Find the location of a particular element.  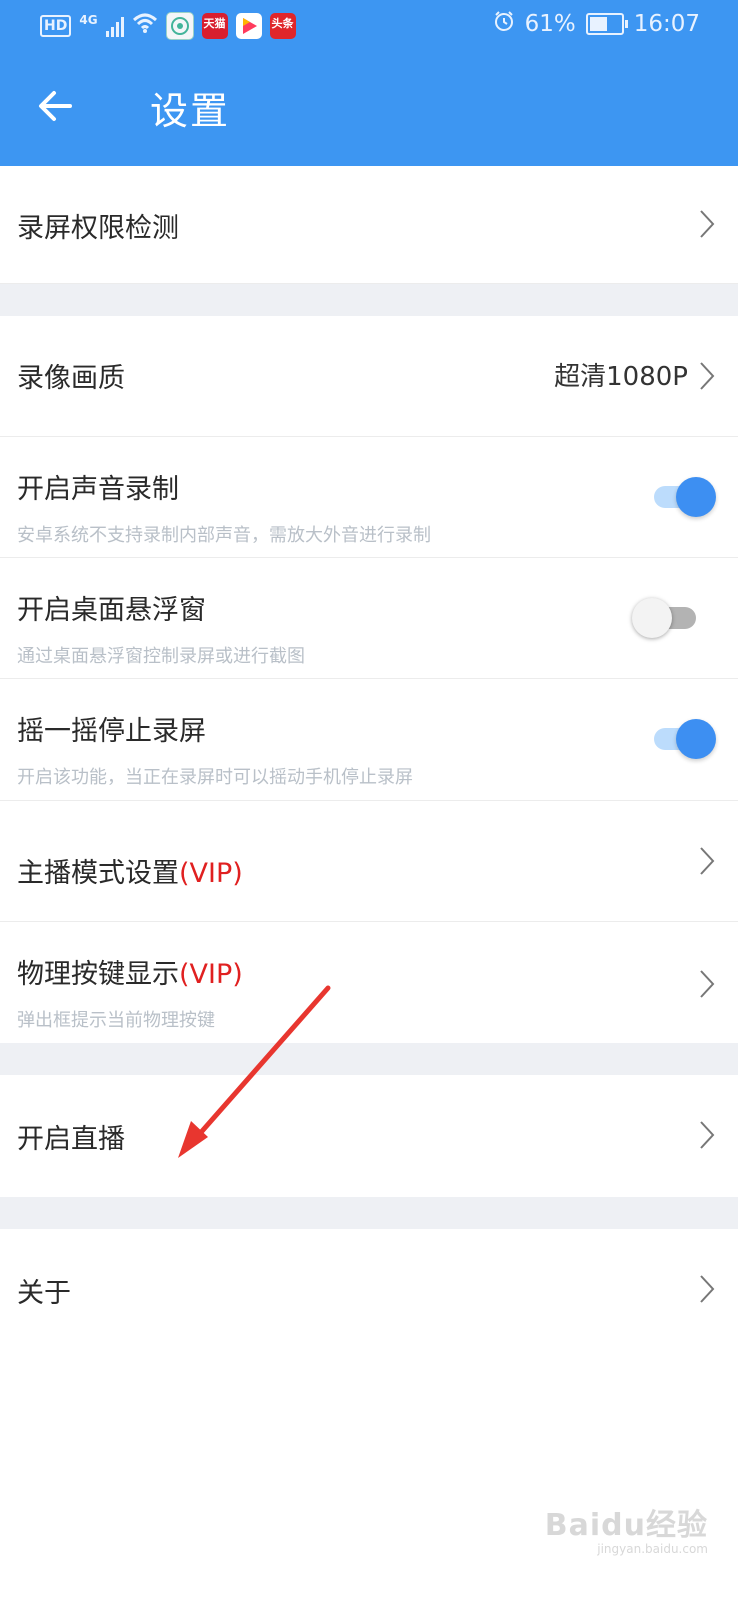

setting-physical-keys: 物理按键显示(VIP) 弹出框提示当前物理按键 is located at coordinates (369, 982).